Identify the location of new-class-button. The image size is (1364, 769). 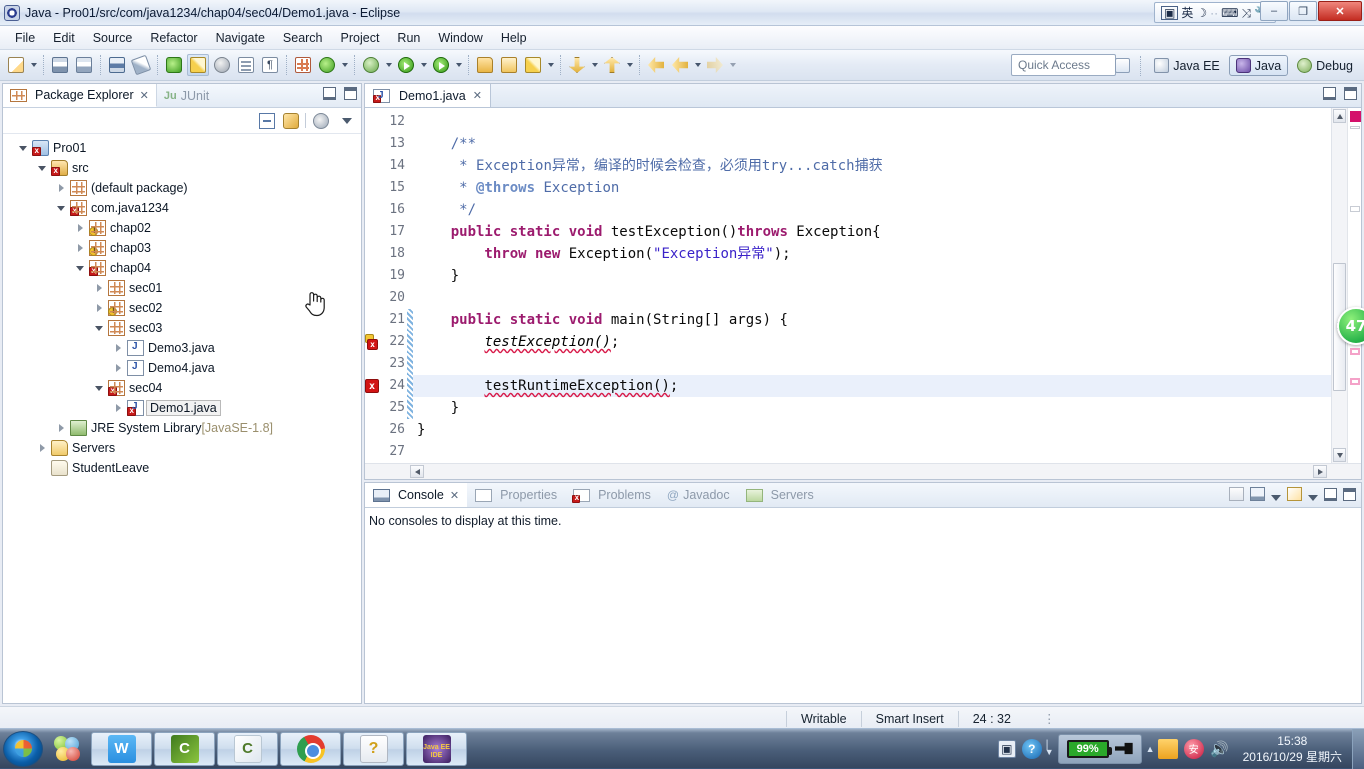
(327, 65).